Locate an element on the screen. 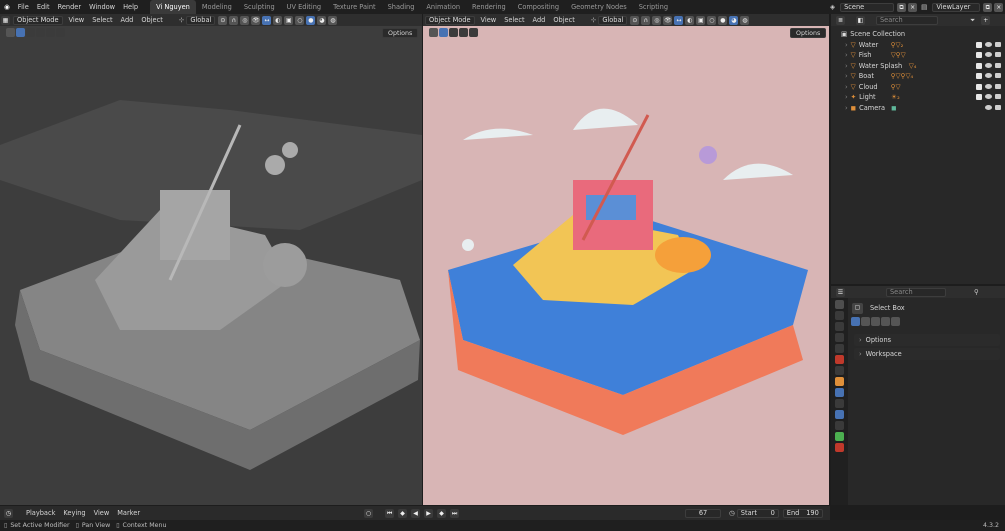  tab-vi-nguyen: Vi Nguyen is located at coordinates (173, 7).